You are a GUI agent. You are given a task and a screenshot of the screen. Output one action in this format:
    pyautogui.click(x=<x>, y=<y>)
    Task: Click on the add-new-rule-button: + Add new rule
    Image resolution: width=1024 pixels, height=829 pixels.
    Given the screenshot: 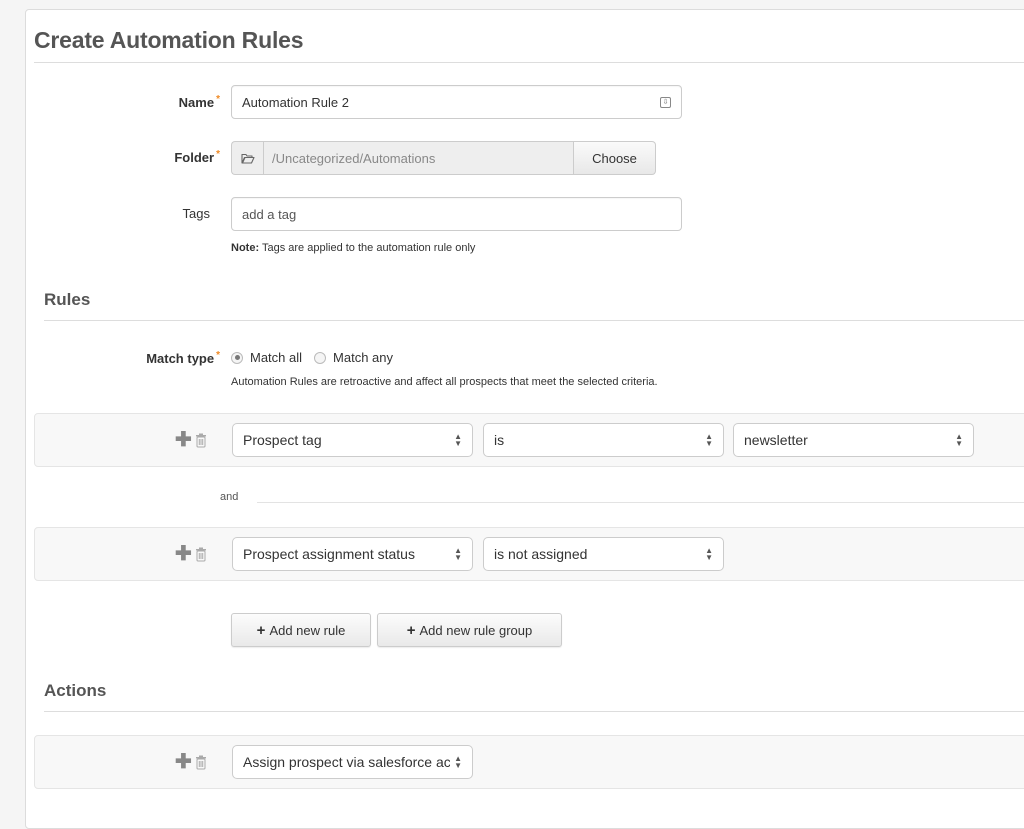 What is the action you would take?
    pyautogui.click(x=301, y=630)
    